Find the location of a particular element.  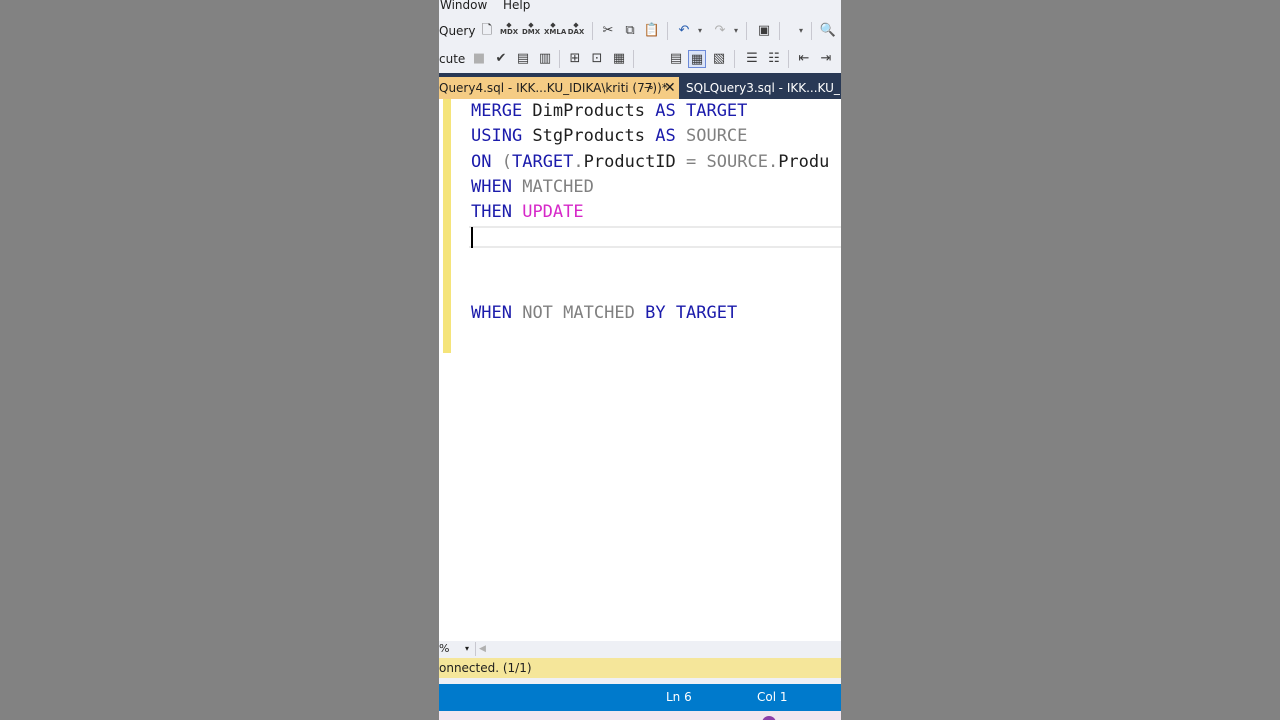

client-stats-icon: ▦ is located at coordinates (619, 59).